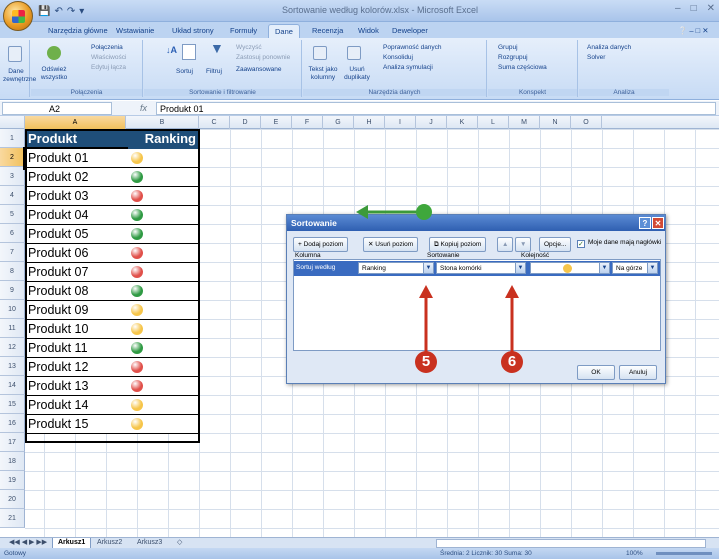 Image resolution: width=719 pixels, height=559 pixels. What do you see at coordinates (437, 281) in the screenshot?
I see `callout-overlay` at bounding box center [437, 281].